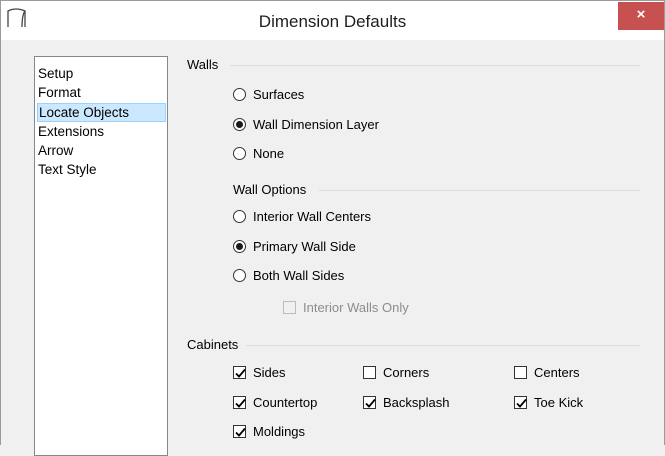 This screenshot has width=665, height=456. I want to click on title-bar: Dimension Defaults ×, so click(332, 20).